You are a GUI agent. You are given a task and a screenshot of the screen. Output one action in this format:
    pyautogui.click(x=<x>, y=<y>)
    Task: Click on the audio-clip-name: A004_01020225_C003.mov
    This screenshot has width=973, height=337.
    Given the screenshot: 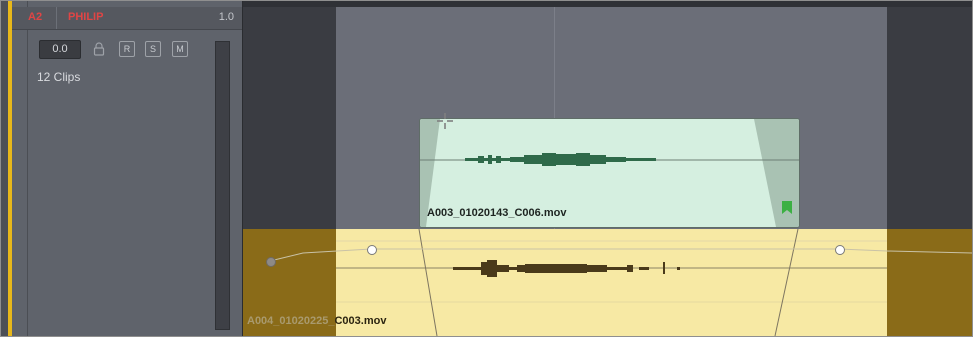 What is the action you would take?
    pyautogui.click(x=316, y=321)
    